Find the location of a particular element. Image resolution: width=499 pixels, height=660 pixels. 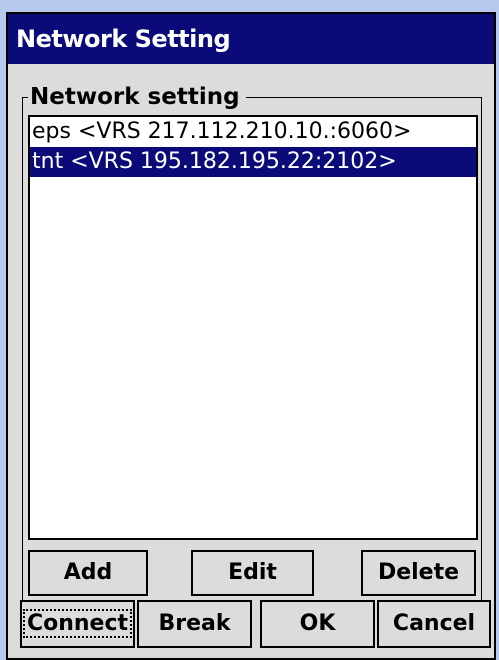

break-button: Break is located at coordinates (194, 624).